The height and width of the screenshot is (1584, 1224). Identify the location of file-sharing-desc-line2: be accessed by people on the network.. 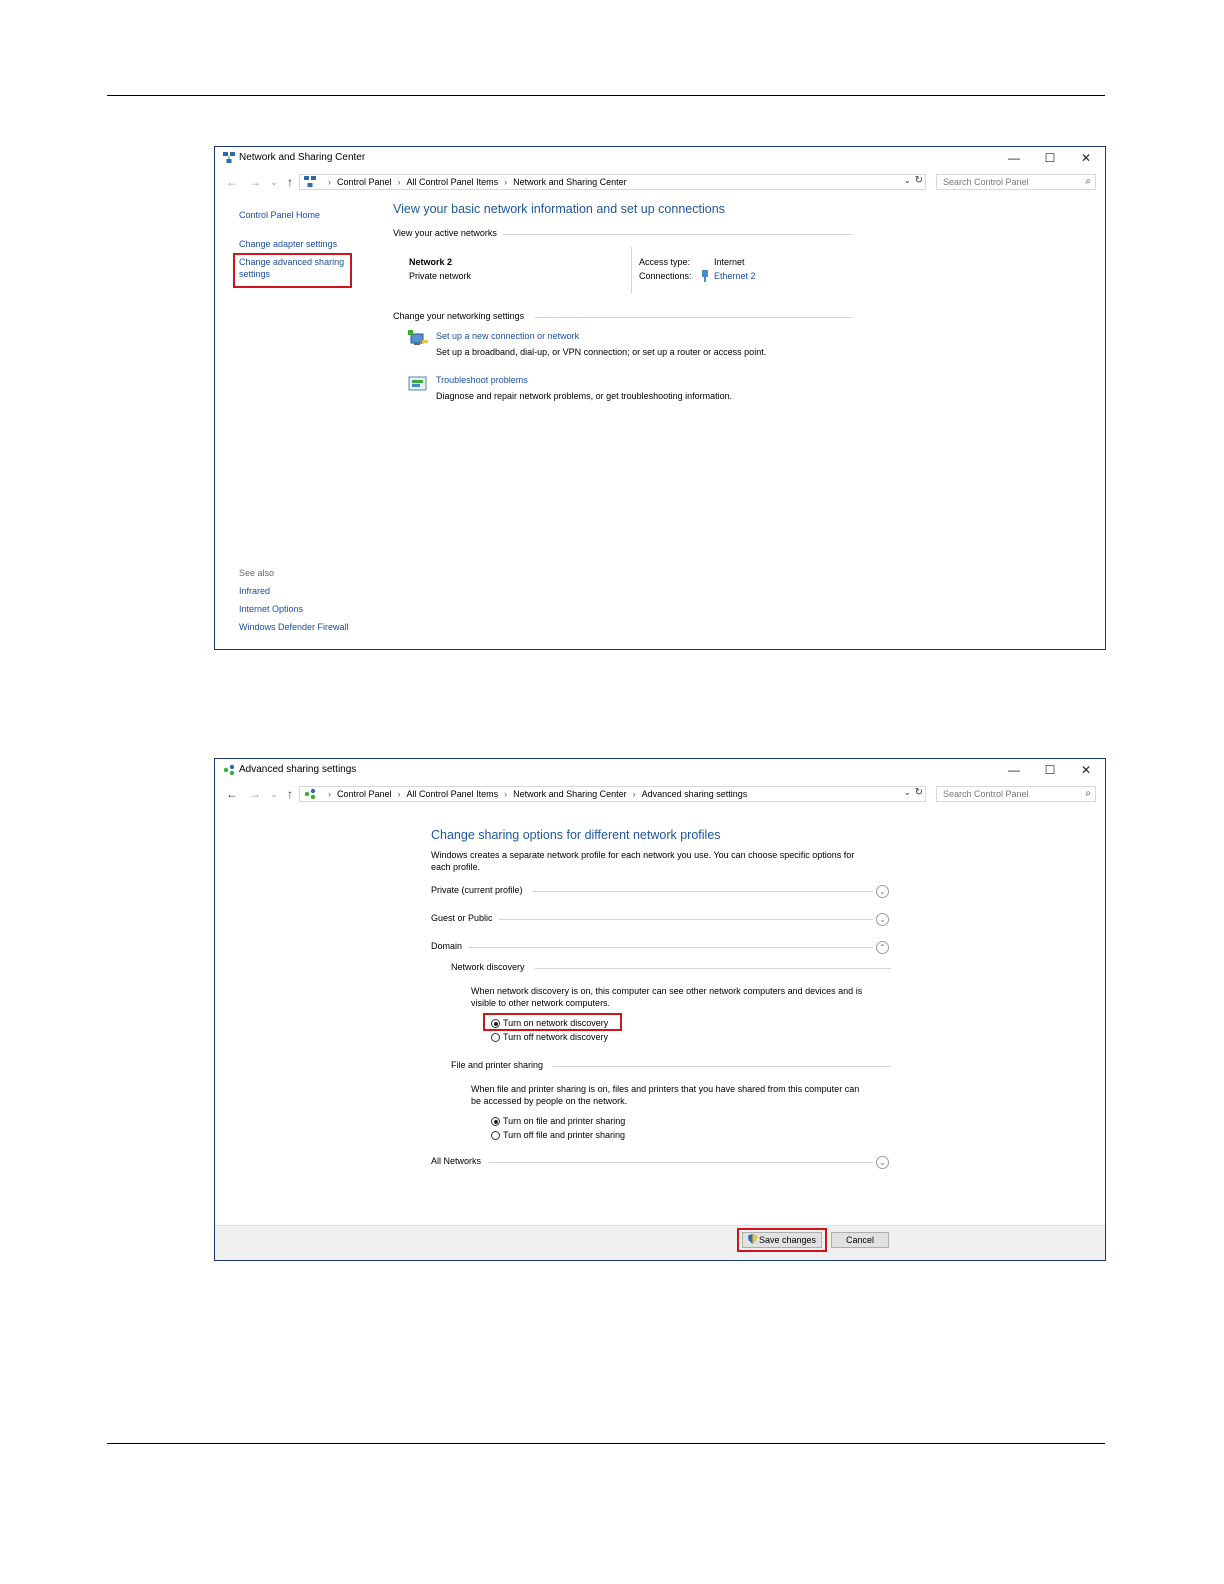
(549, 1101).